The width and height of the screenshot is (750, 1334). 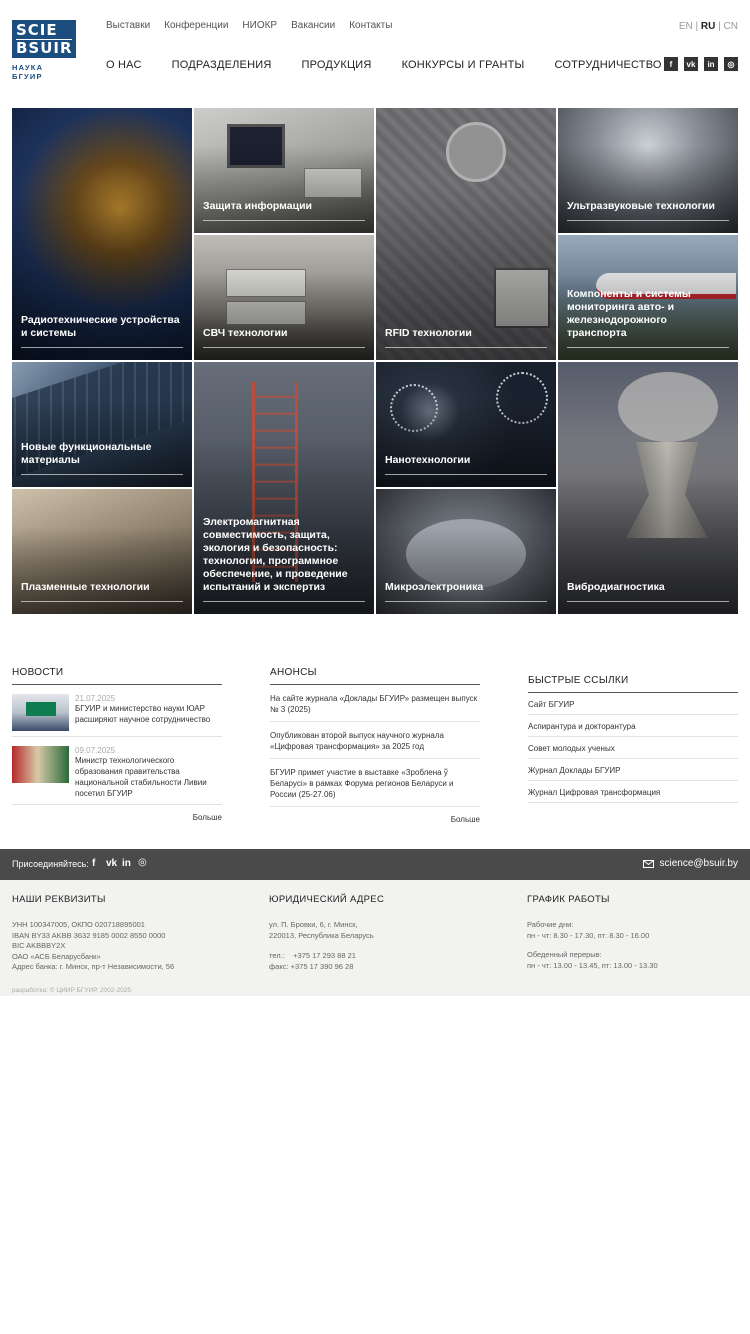 What do you see at coordinates (466, 464) in the screenshot?
I see `tile-caption: Нанотехнологии` at bounding box center [466, 464].